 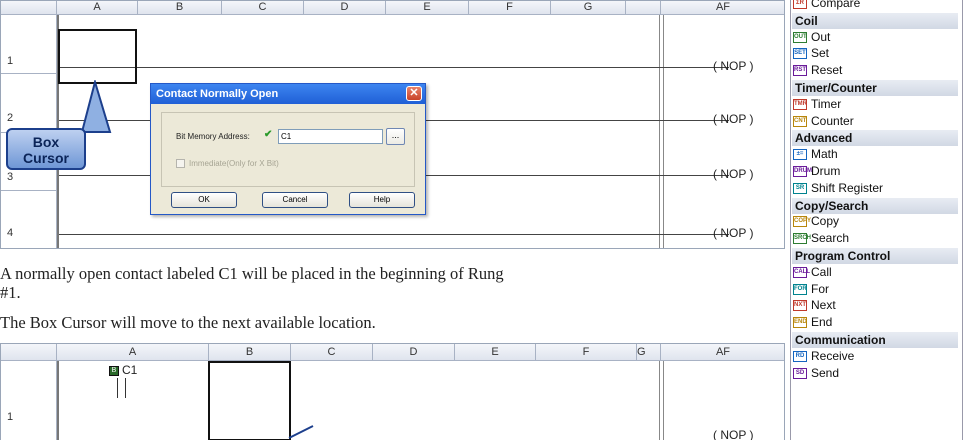 I want to click on help-button: Help, so click(x=382, y=200).